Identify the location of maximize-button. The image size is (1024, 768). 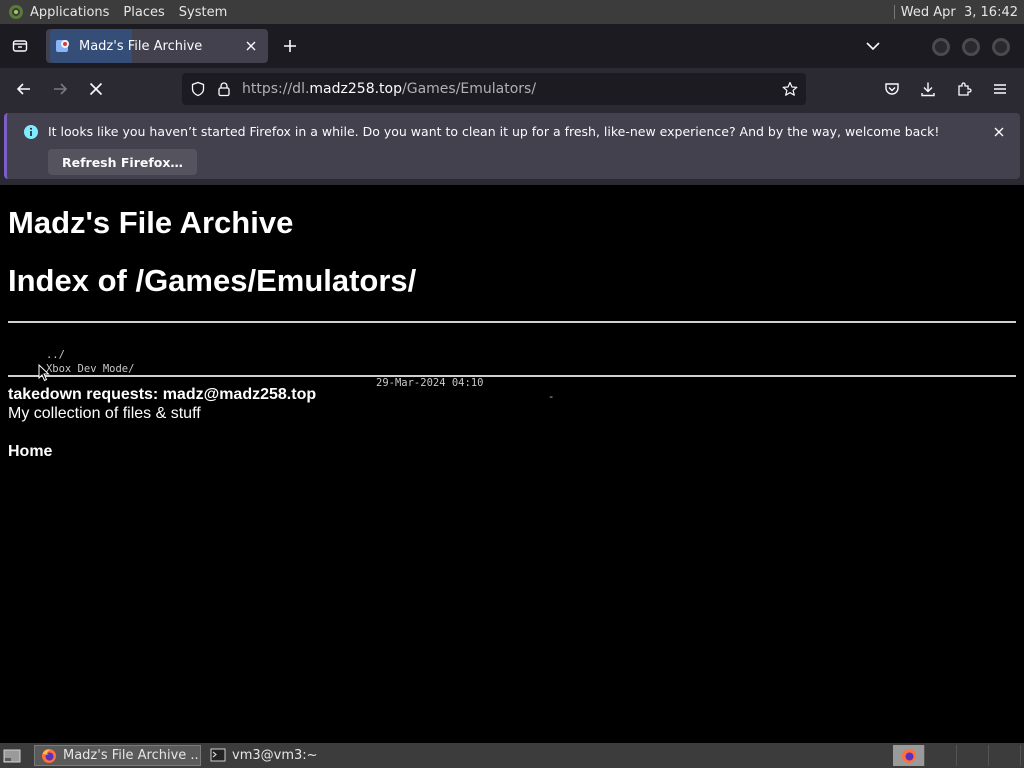
(971, 47).